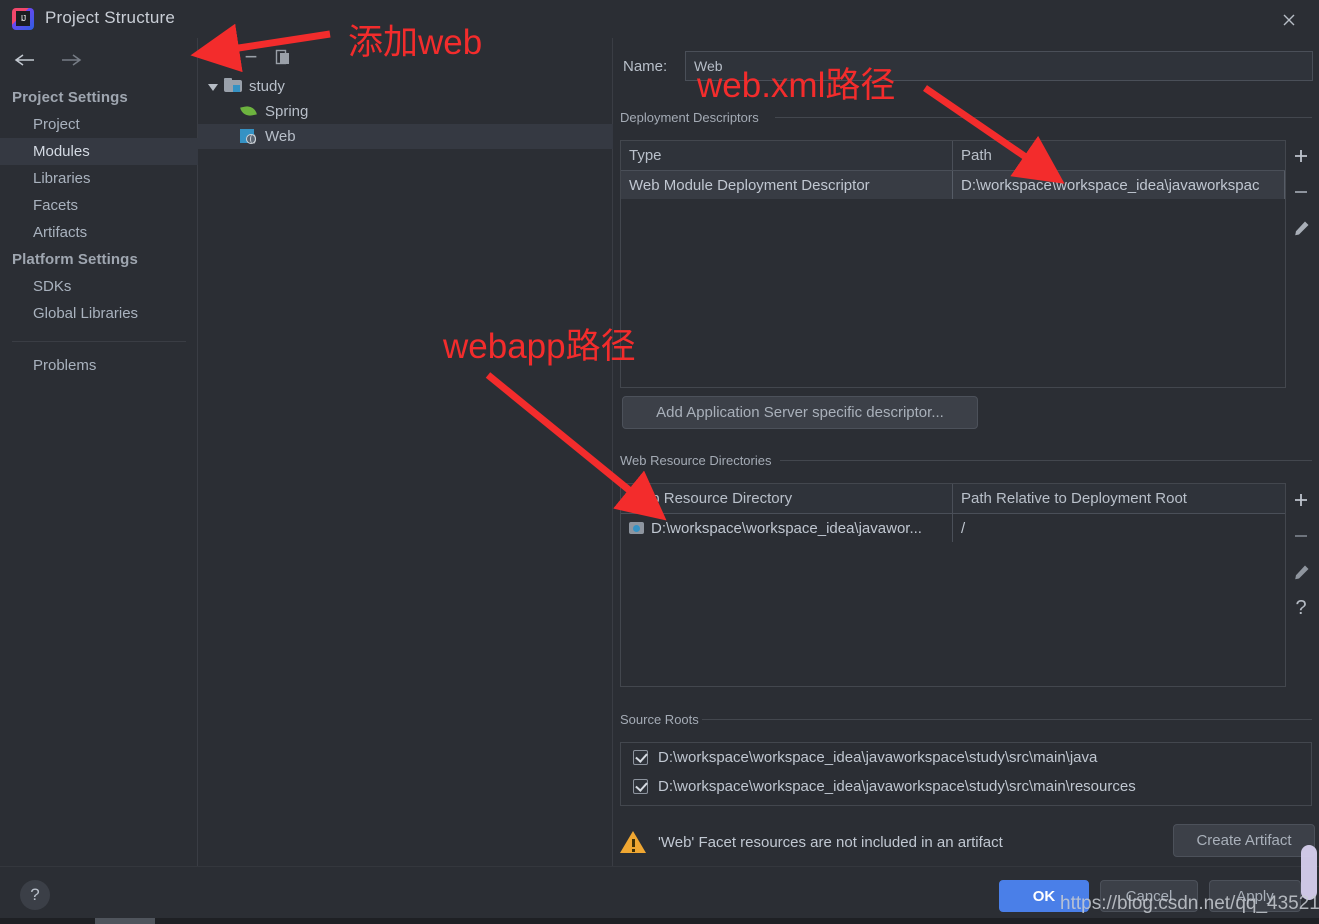 The height and width of the screenshot is (924, 1319). Describe the element at coordinates (23, 19) in the screenshot. I see `intellij-idea-icon: IJ` at that location.